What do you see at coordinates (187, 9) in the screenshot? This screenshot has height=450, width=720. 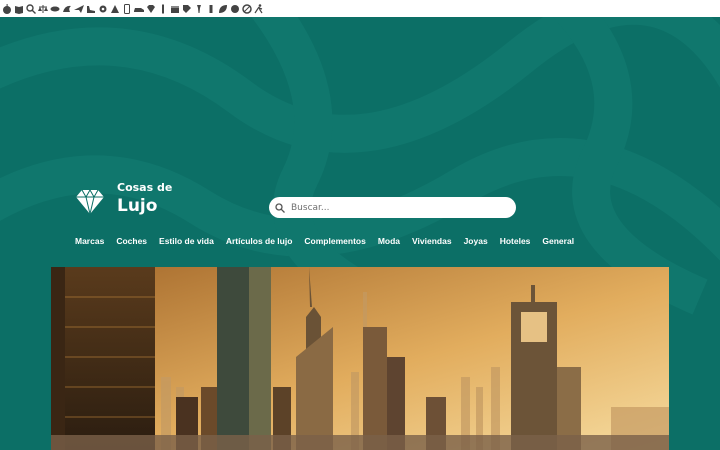 I see `tag-icon` at bounding box center [187, 9].